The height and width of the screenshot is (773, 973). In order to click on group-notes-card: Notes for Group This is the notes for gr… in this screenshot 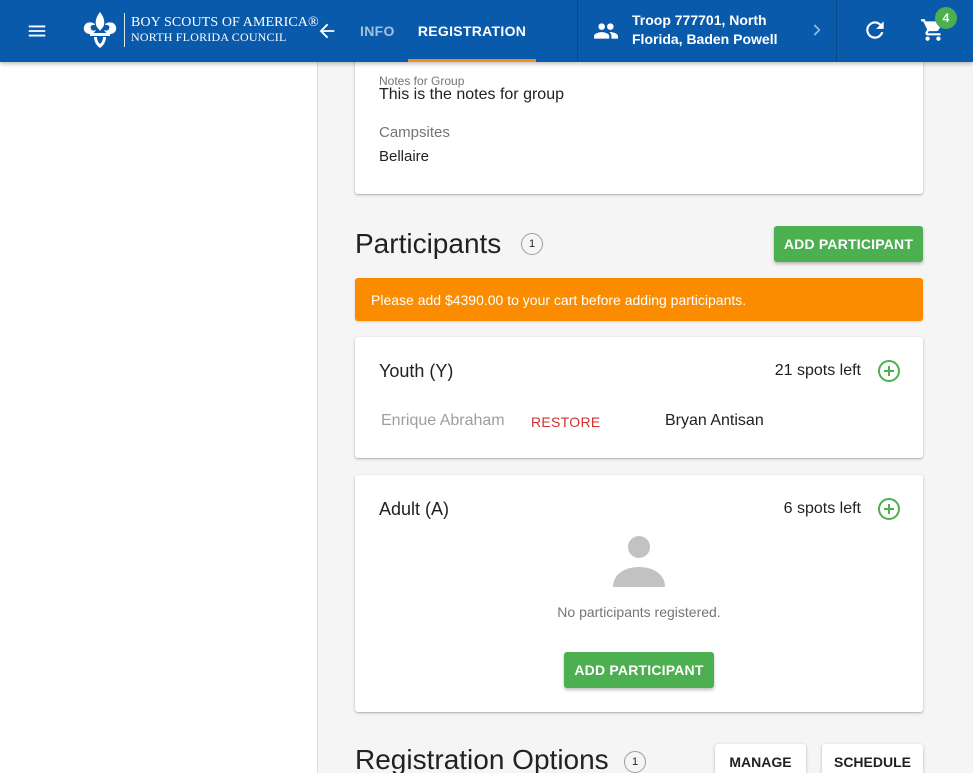, I will do `click(639, 128)`.